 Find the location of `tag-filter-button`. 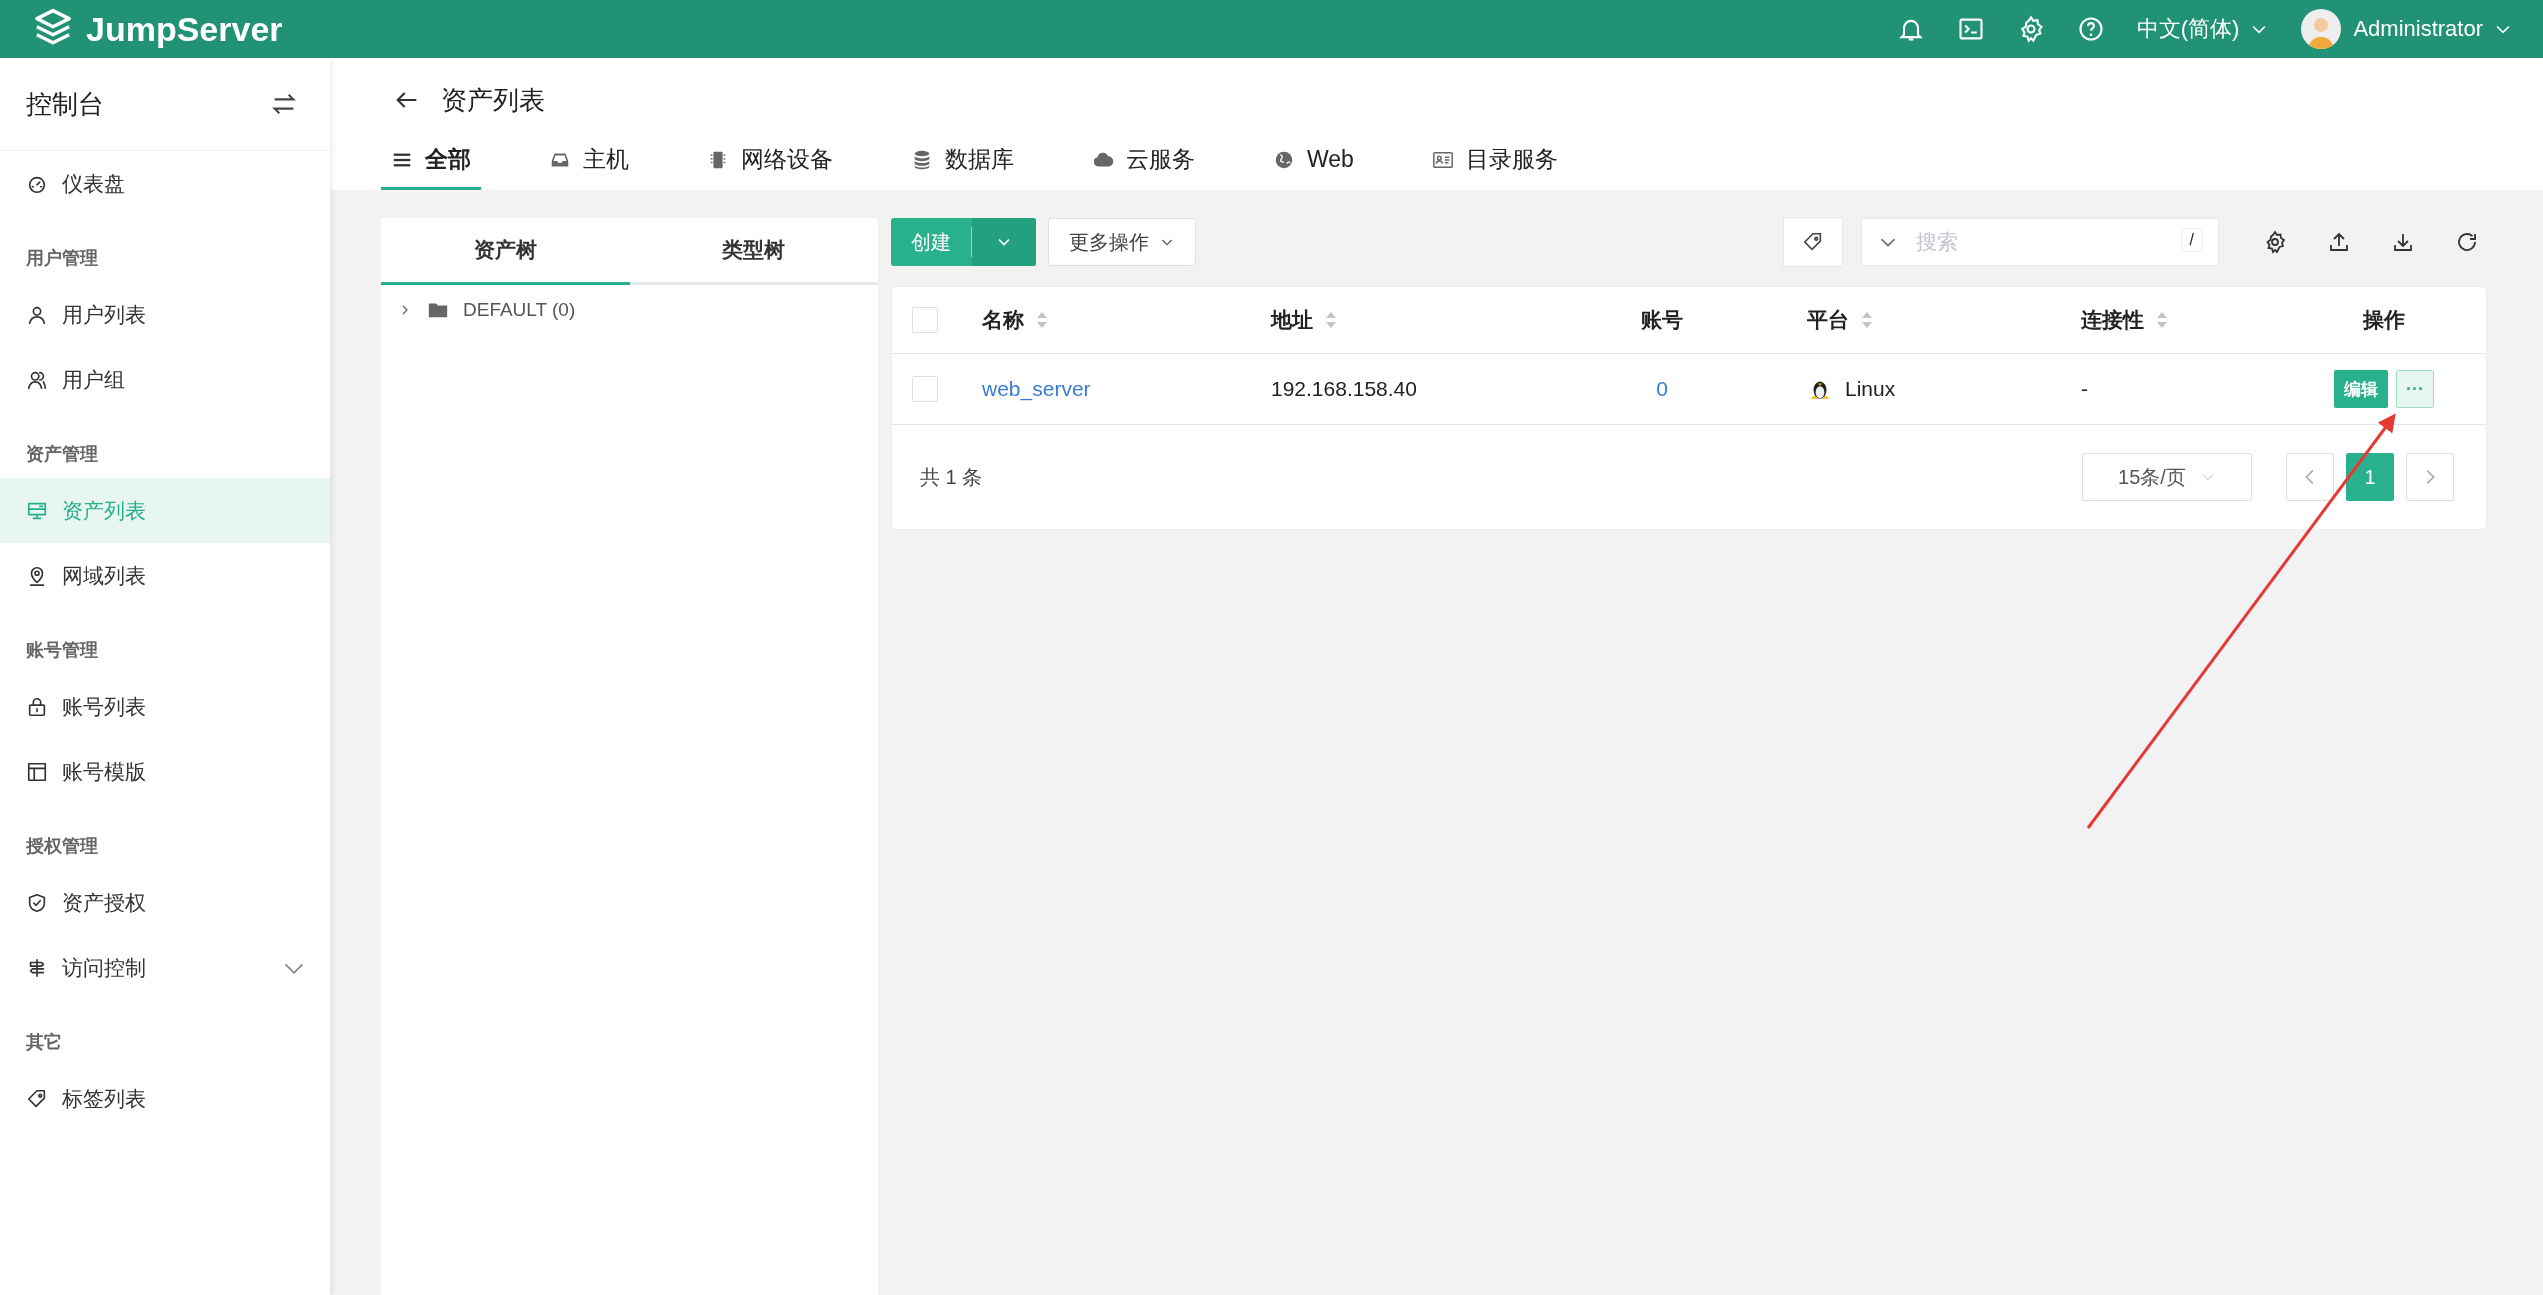

tag-filter-button is located at coordinates (1813, 242).